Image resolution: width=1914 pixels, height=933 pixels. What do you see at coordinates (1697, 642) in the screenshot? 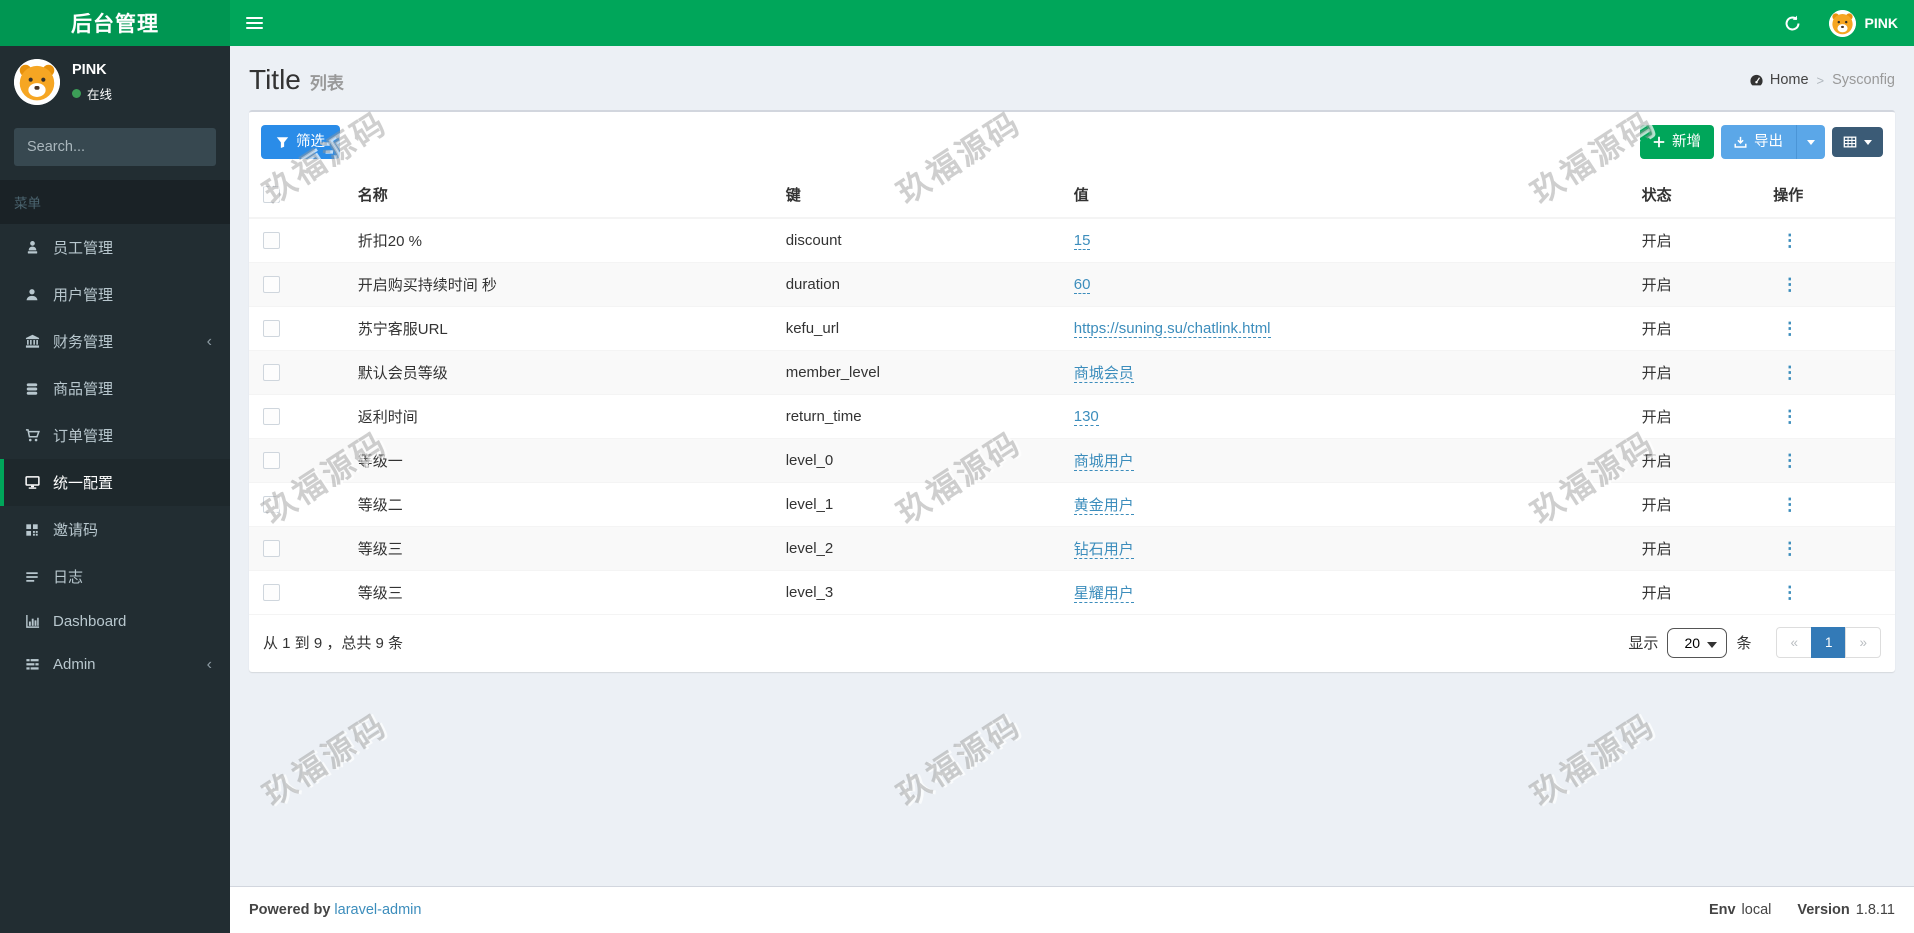
I see `page-size-select: 20` at bounding box center [1697, 642].